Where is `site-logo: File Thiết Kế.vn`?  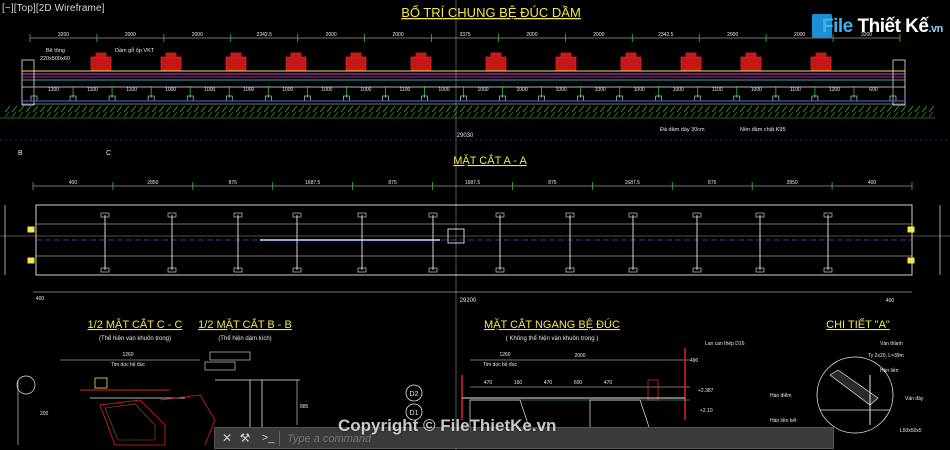 site-logo: File Thiết Kế.vn is located at coordinates (879, 26).